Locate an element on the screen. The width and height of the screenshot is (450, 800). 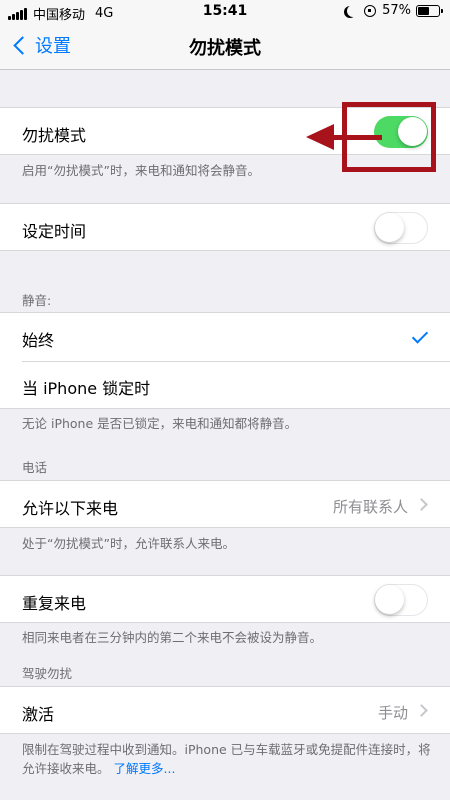
allow-calls-label: 允许以下来电 is located at coordinates (70, 508).